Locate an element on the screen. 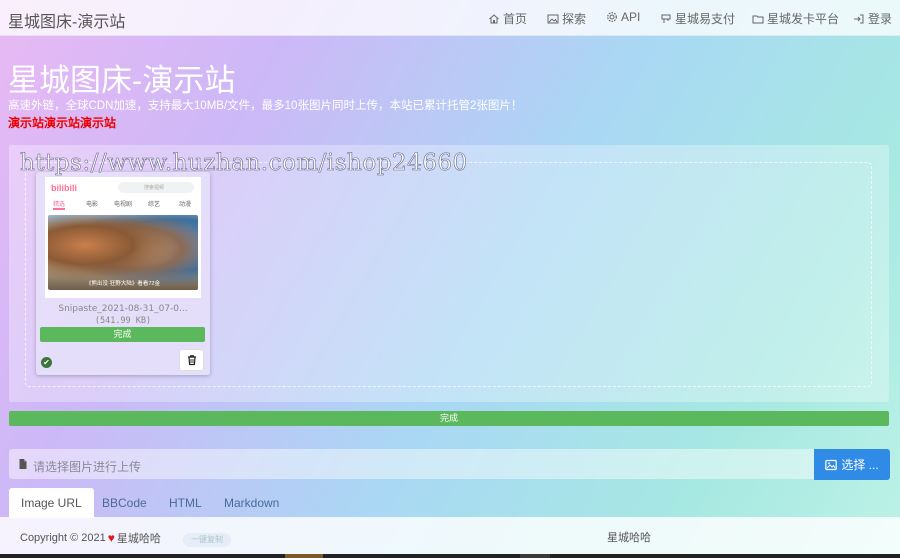 This screenshot has width=900, height=558. copyright: Copyright © 2021 ♥ 星城哈哈 is located at coordinates (90, 538).